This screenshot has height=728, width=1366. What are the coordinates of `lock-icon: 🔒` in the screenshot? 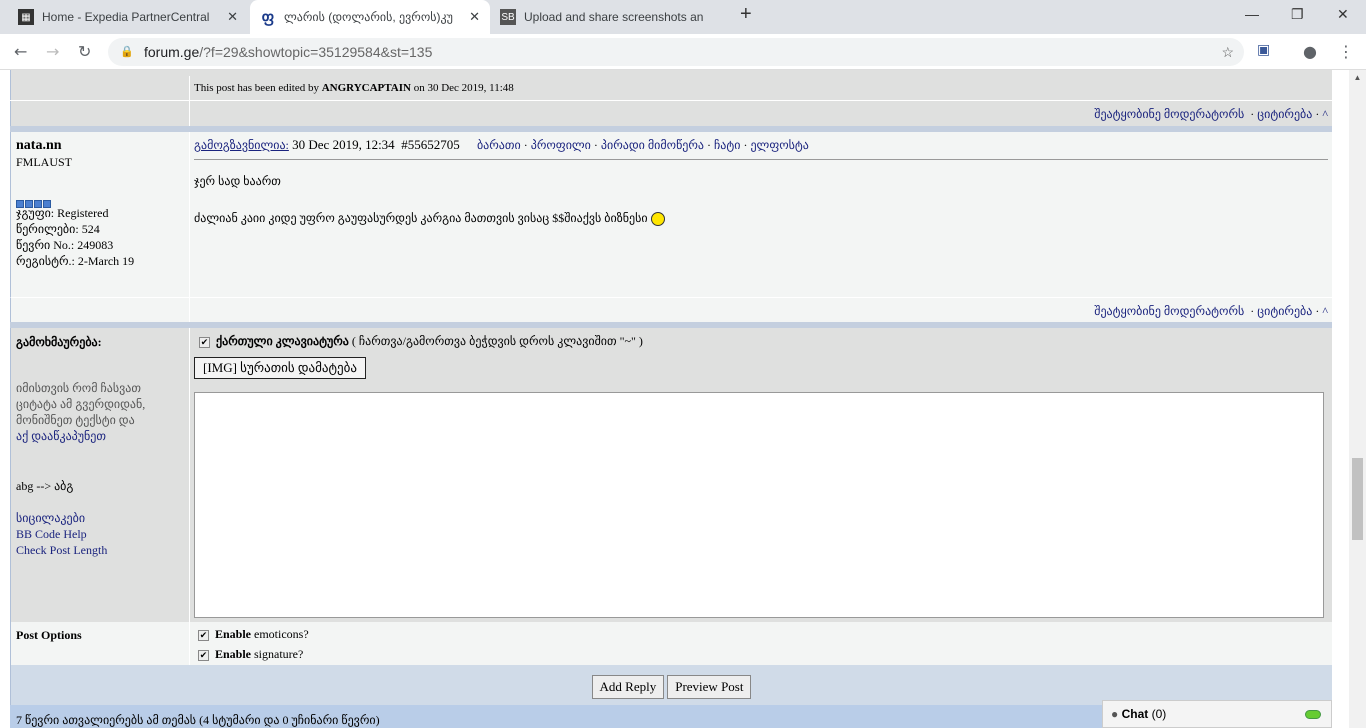 It's located at (127, 52).